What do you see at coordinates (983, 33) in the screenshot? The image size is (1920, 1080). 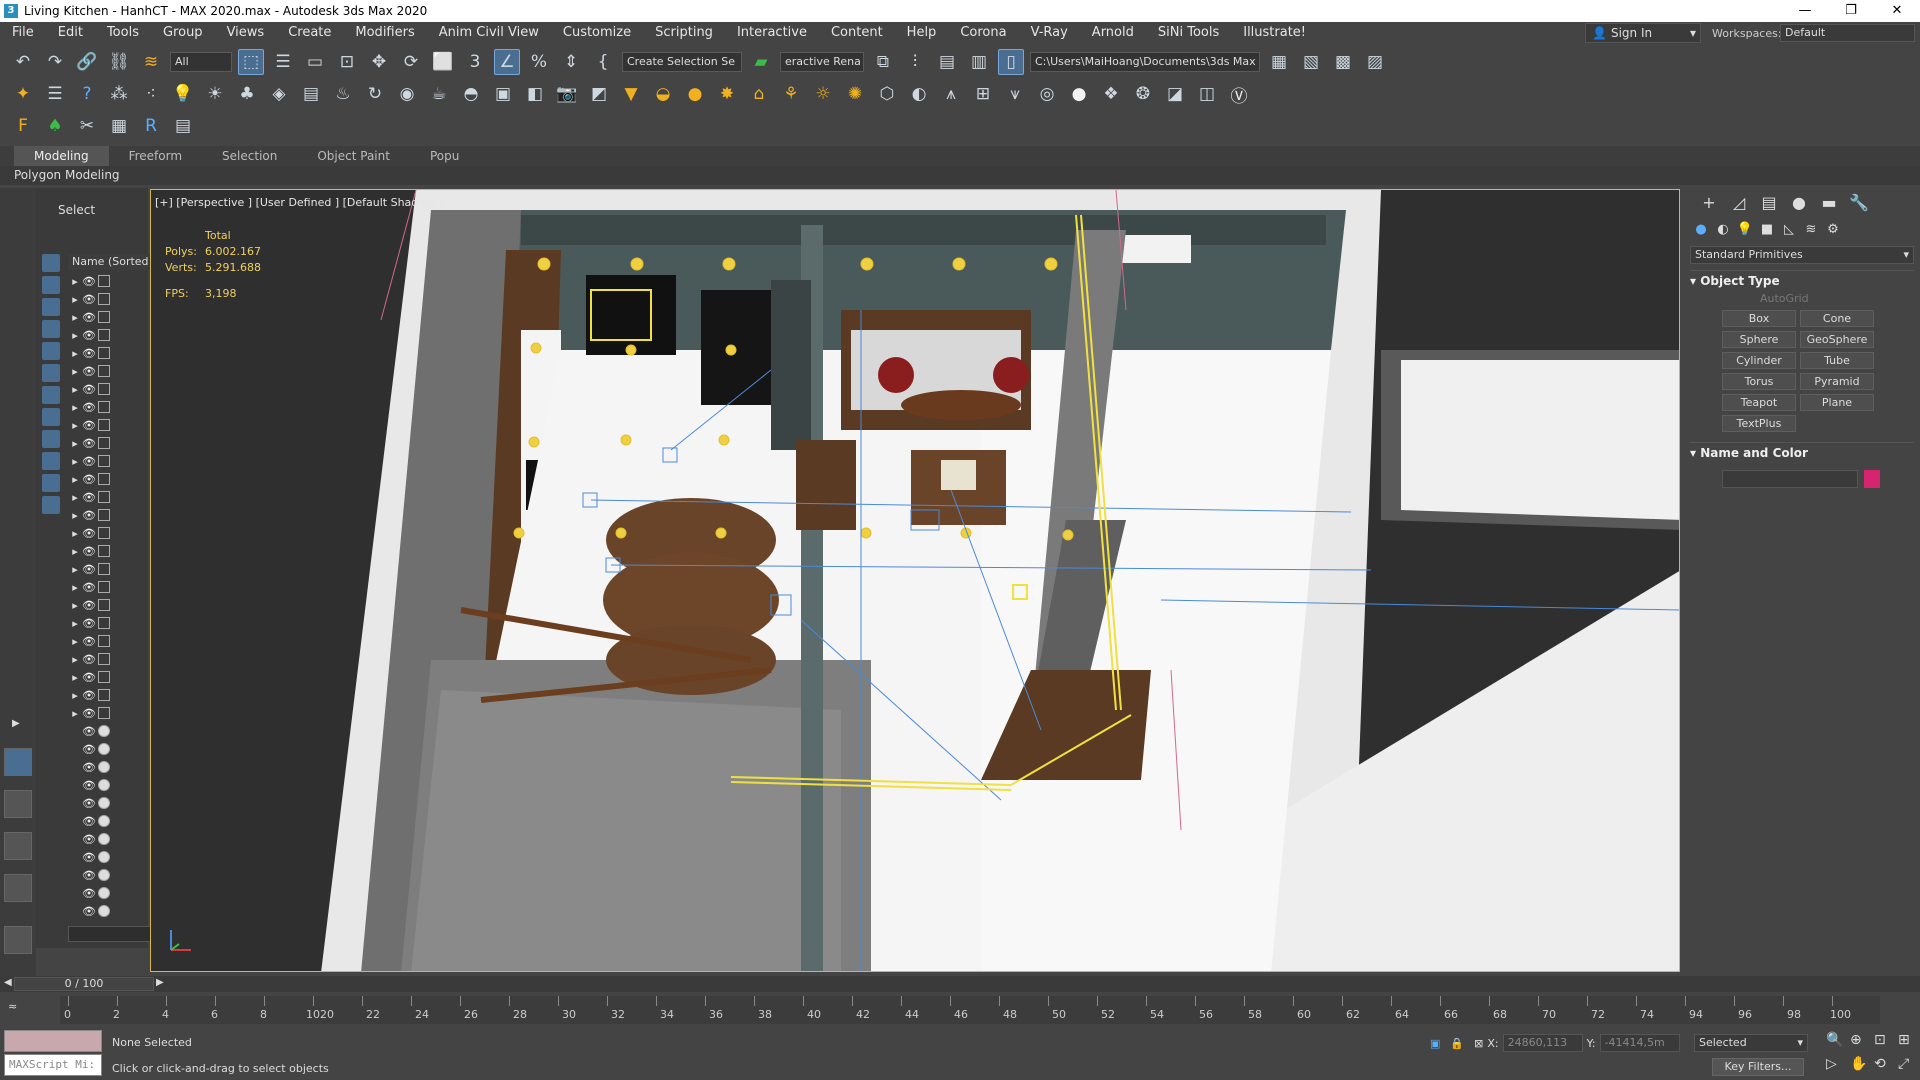 I see `menu-corona: Corona` at bounding box center [983, 33].